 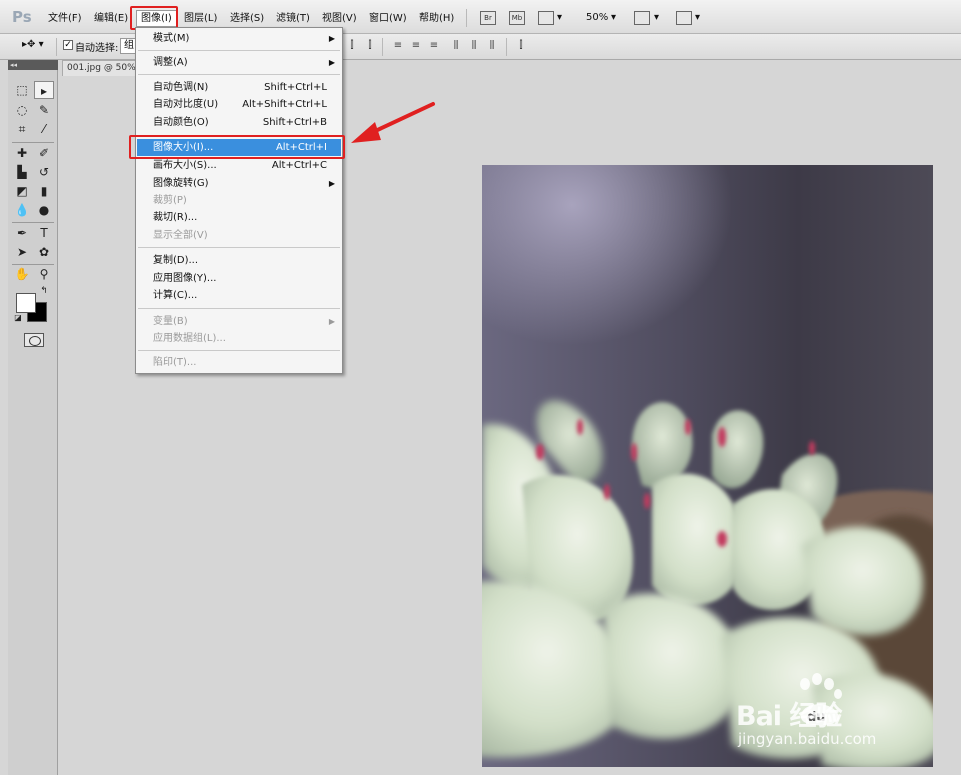 I want to click on default-colors-icon: ◪, so click(x=18, y=318).